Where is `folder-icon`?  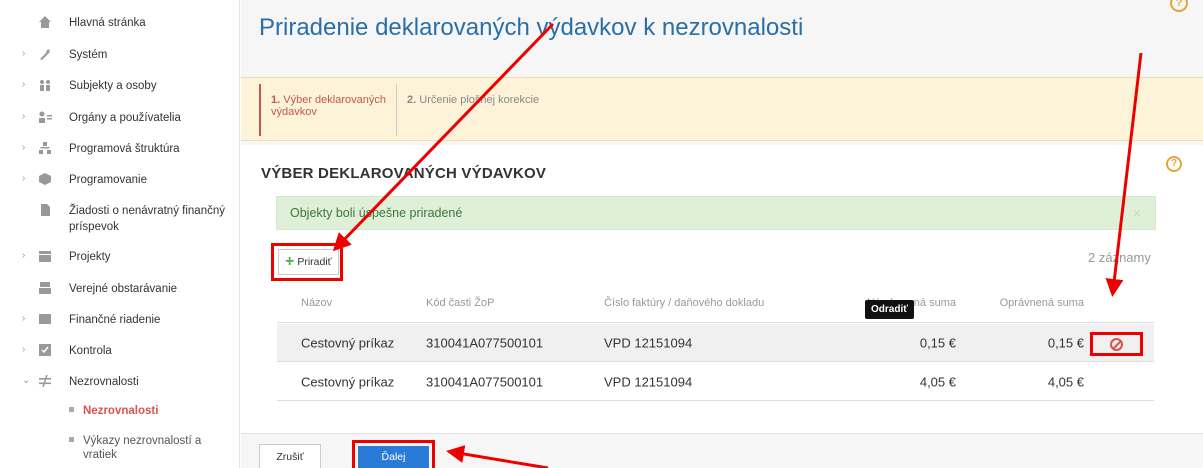
folder-icon is located at coordinates (45, 256).